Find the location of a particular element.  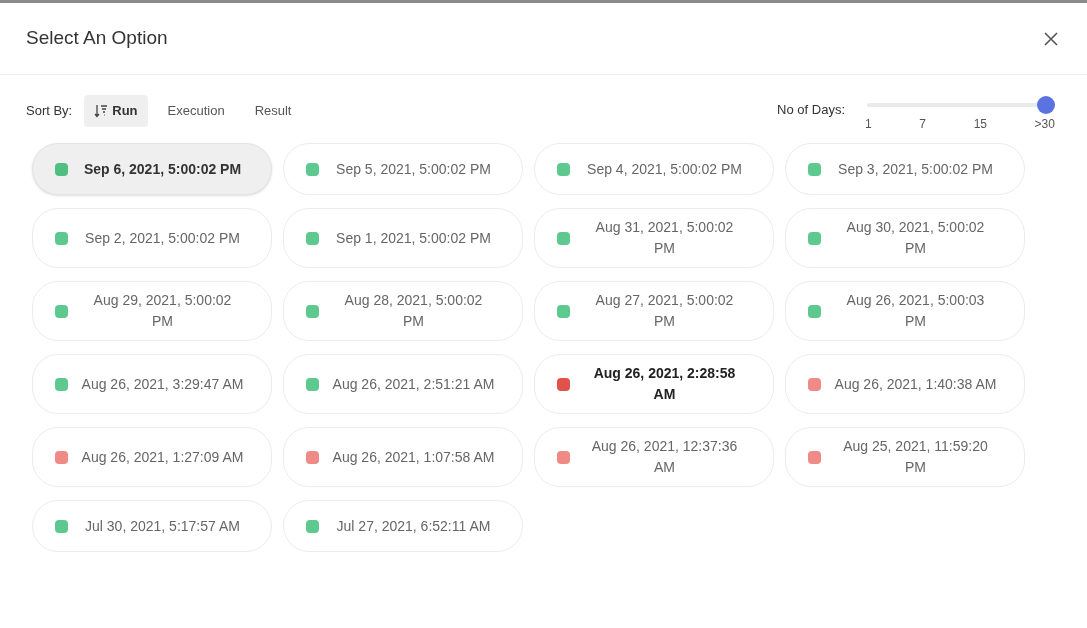

timestamp-option: Aug 26, 2021, 1:40:38 AM is located at coordinates (905, 384).